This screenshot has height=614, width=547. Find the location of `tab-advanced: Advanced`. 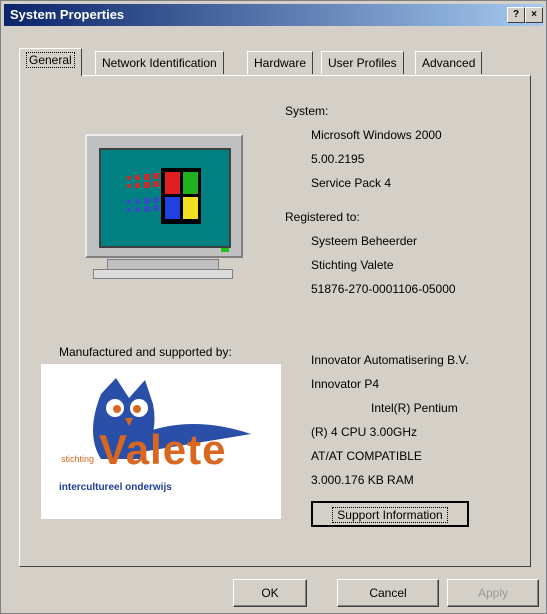

tab-advanced: Advanced is located at coordinates (449, 62).